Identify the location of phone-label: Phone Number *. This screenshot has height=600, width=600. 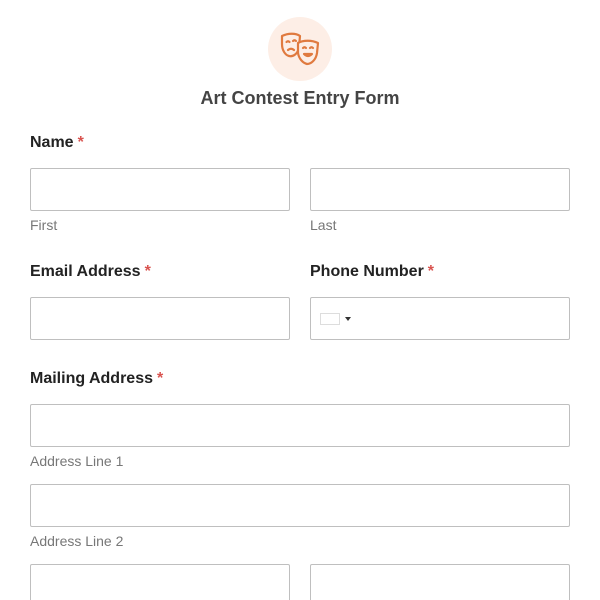
(372, 272).